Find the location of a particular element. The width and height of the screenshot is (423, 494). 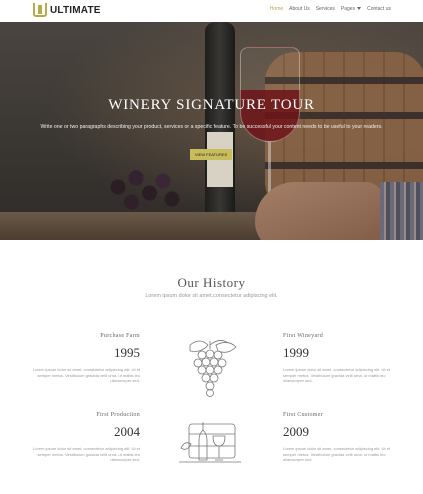

nav-pages-label: Pages is located at coordinates (348, 9).